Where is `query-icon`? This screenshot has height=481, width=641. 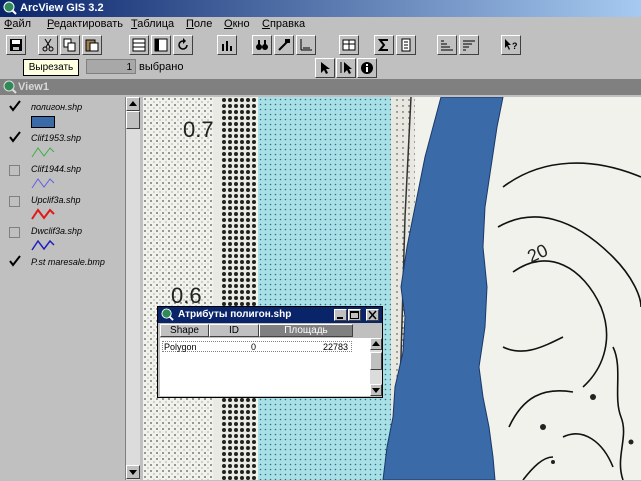 query-icon is located at coordinates (284, 45).